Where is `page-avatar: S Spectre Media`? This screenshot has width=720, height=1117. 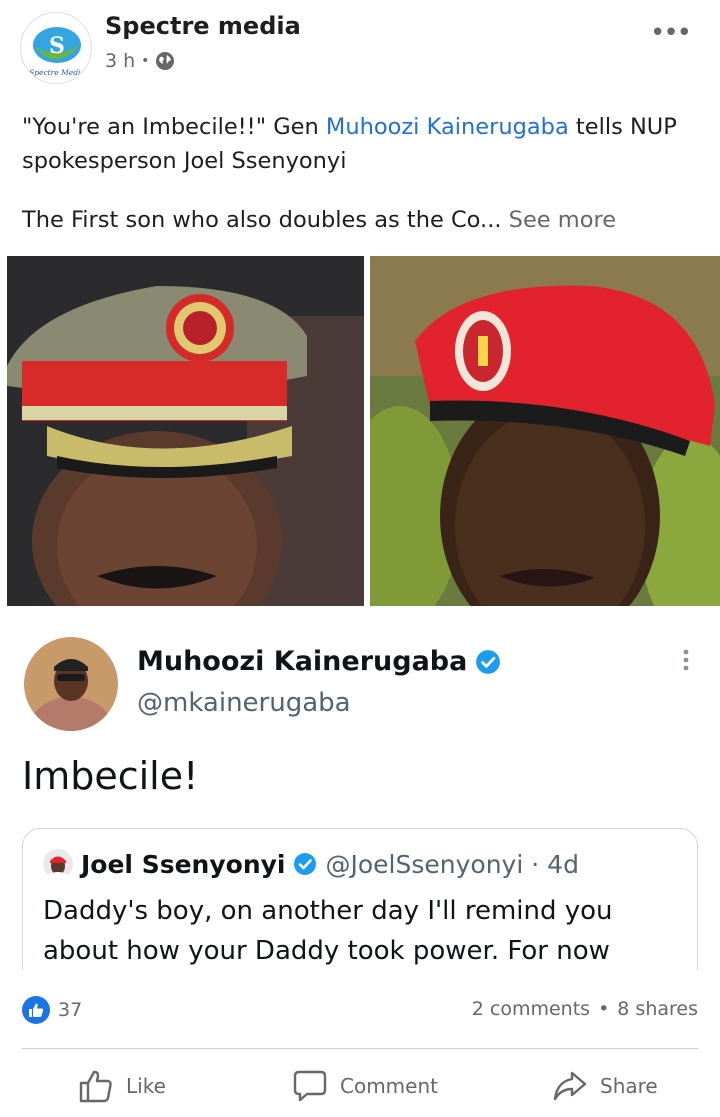 page-avatar: S Spectre Media is located at coordinates (56, 48).